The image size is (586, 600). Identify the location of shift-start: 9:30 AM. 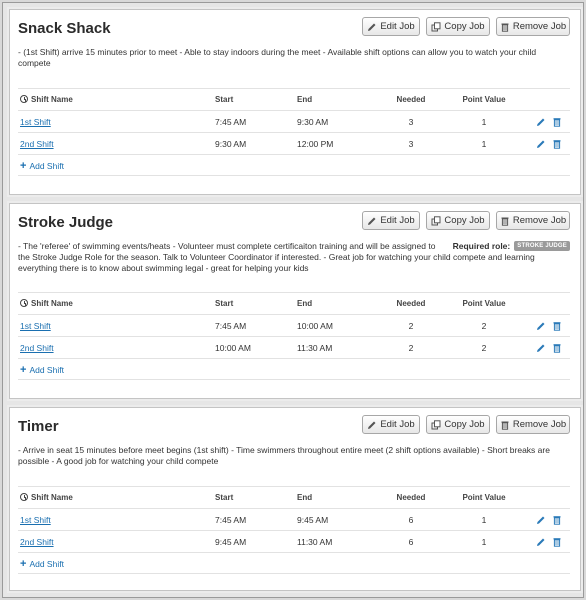
(231, 144).